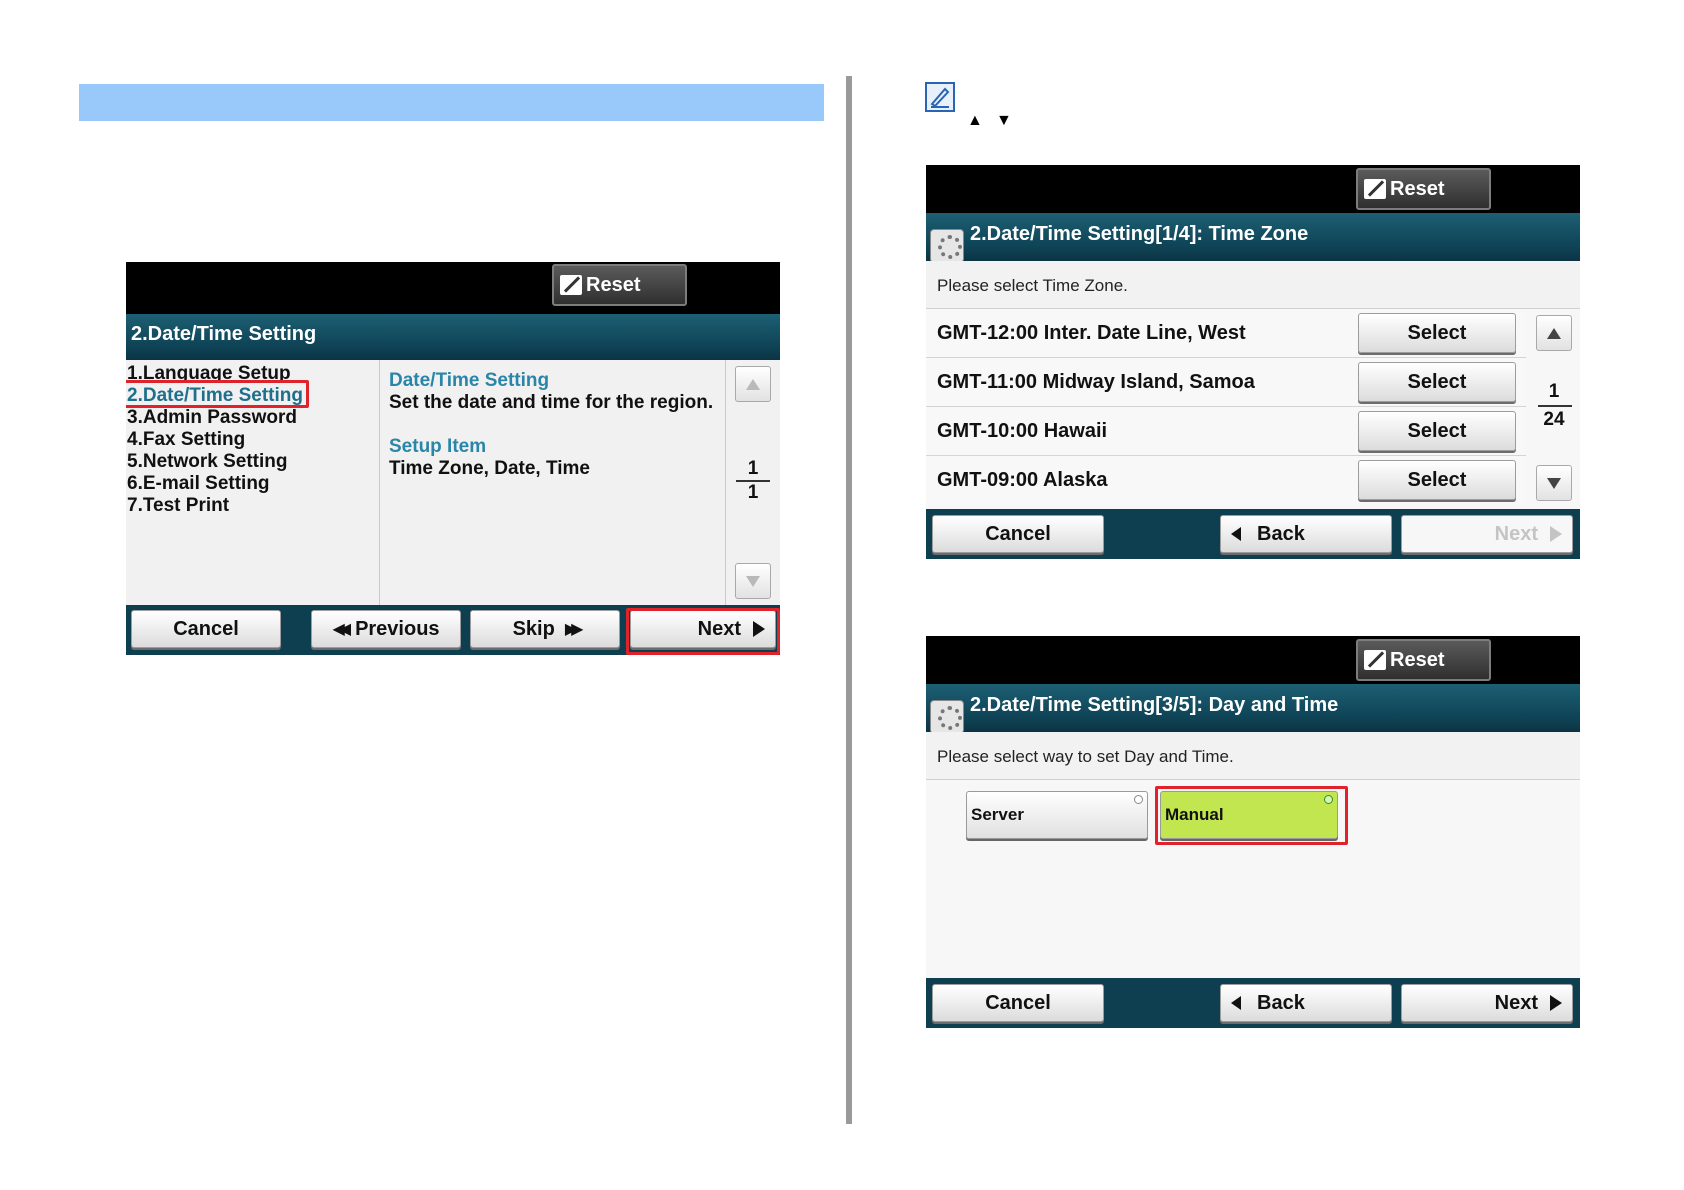  I want to click on time-zone-label: GMT-11:00 Midway Island, Samoa, so click(1096, 382).